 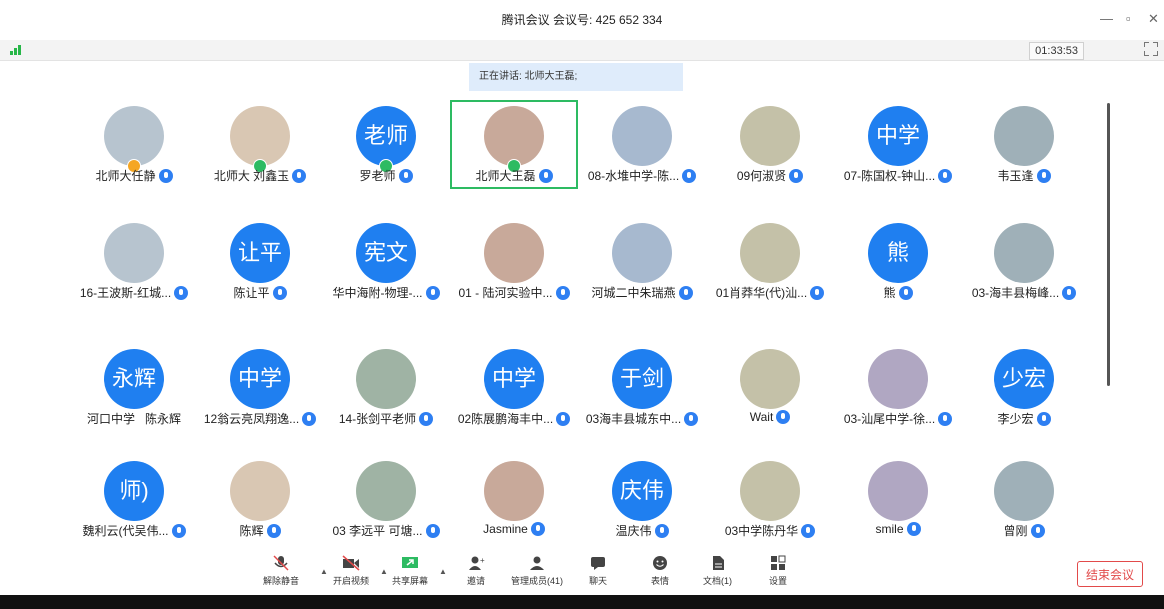 I want to click on participant-name: 陈辉, so click(x=251, y=531).